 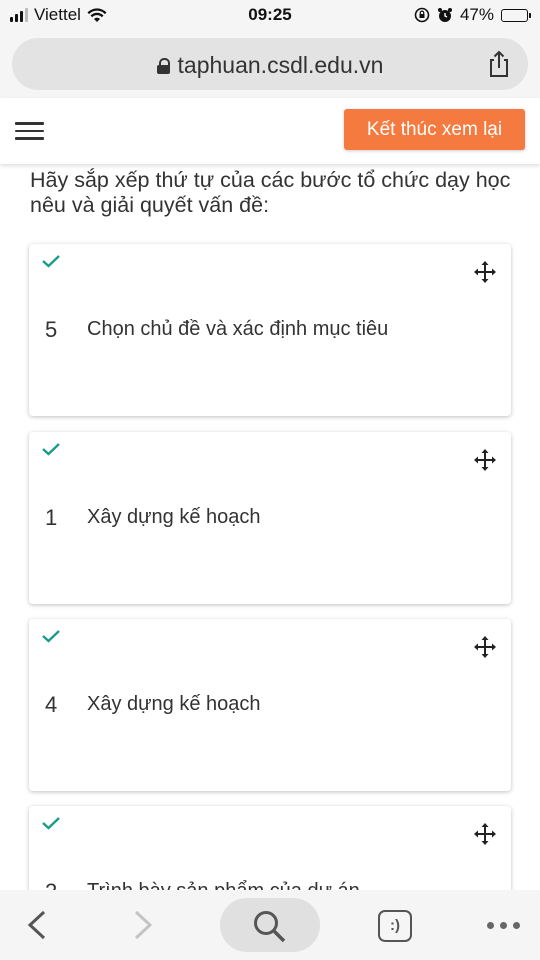 I want to click on battery-percent: 47%, so click(x=476, y=14).